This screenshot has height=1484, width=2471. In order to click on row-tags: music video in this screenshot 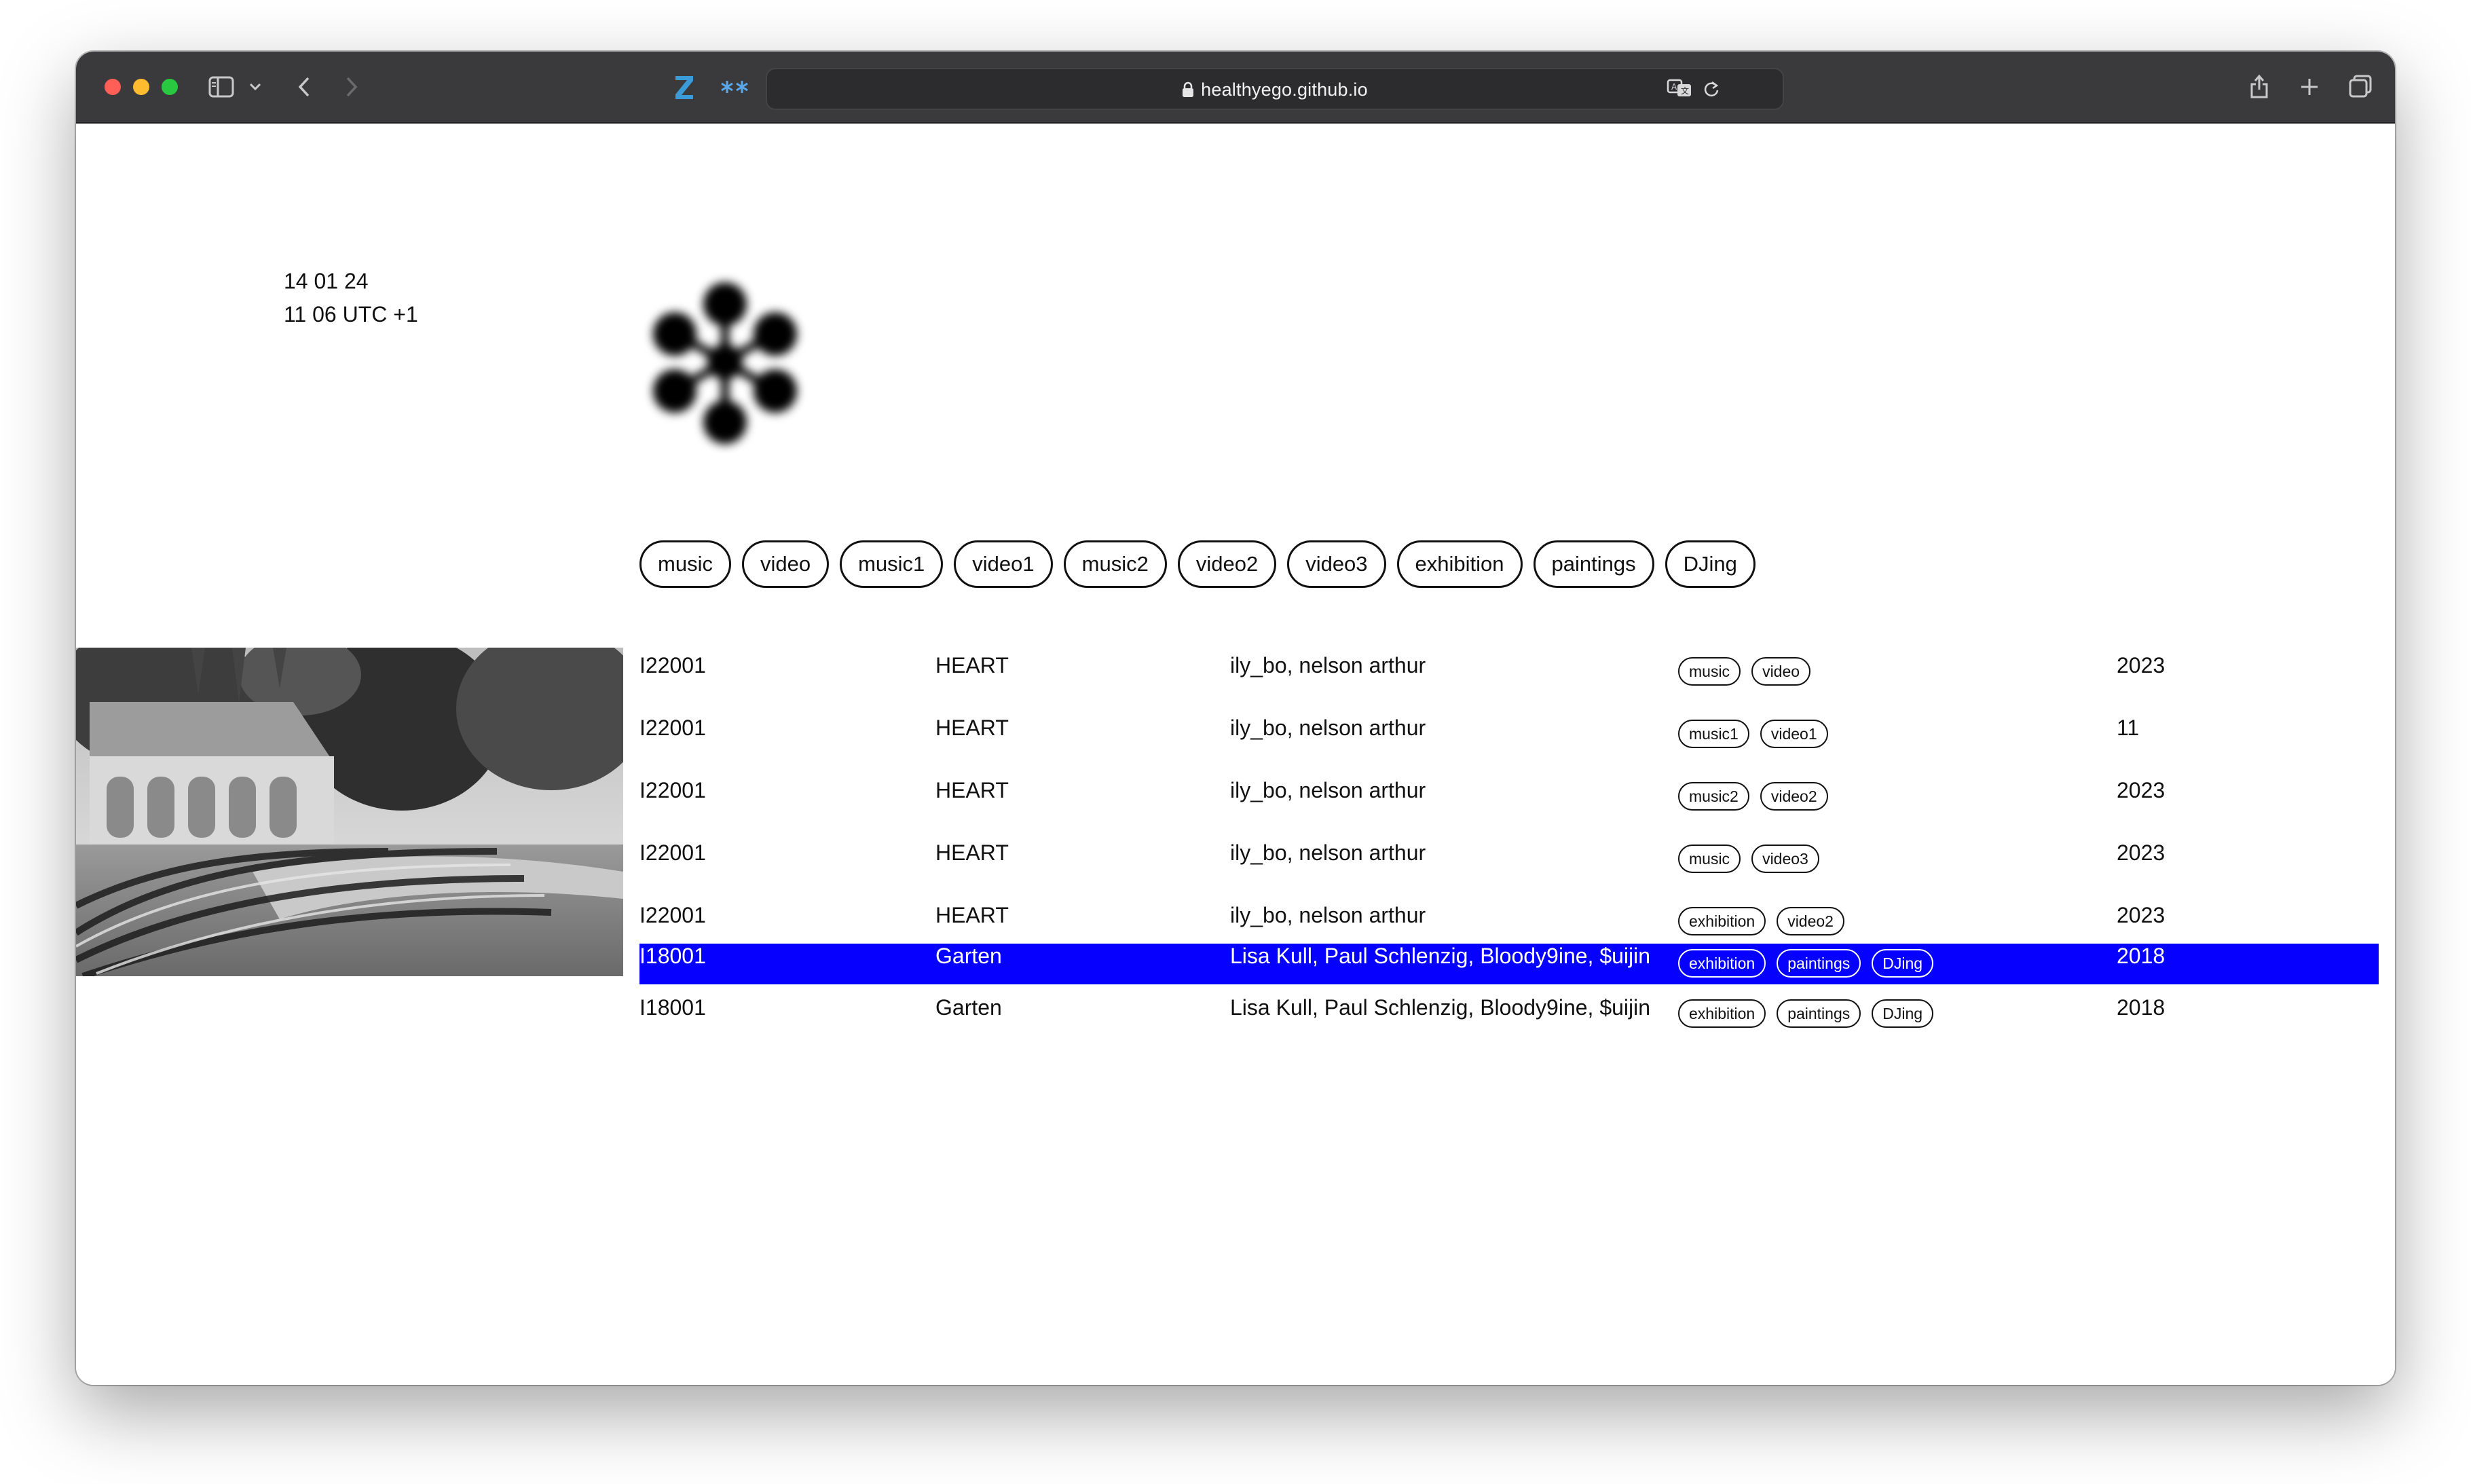, I will do `click(1744, 671)`.